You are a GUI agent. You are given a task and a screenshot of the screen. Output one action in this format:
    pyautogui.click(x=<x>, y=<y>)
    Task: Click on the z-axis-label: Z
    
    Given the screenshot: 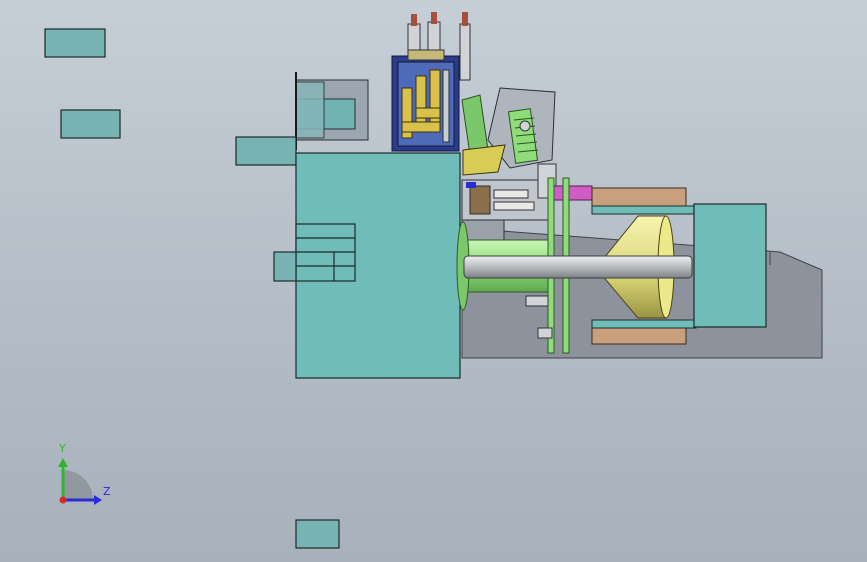 What is the action you would take?
    pyautogui.click(x=107, y=491)
    